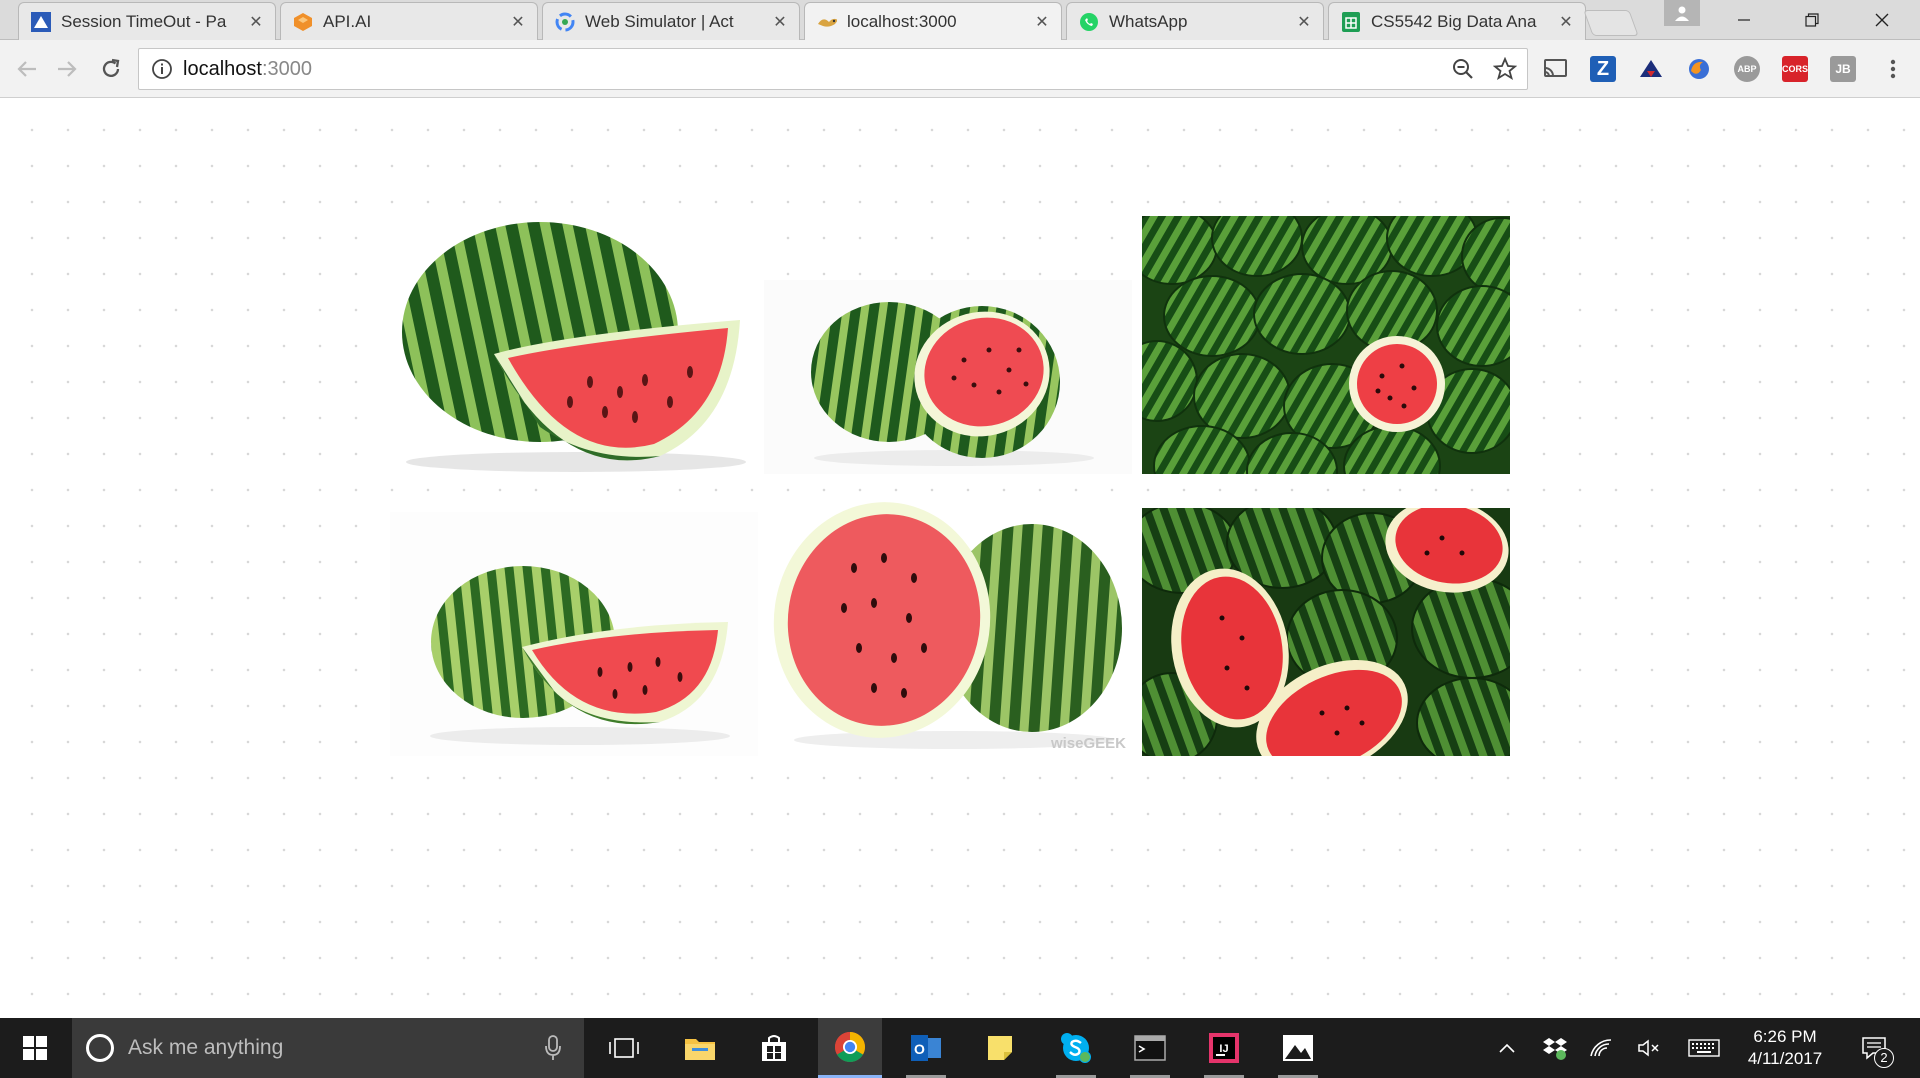 The image size is (1920, 1078). I want to click on apiai-favicon-icon, so click(303, 22).